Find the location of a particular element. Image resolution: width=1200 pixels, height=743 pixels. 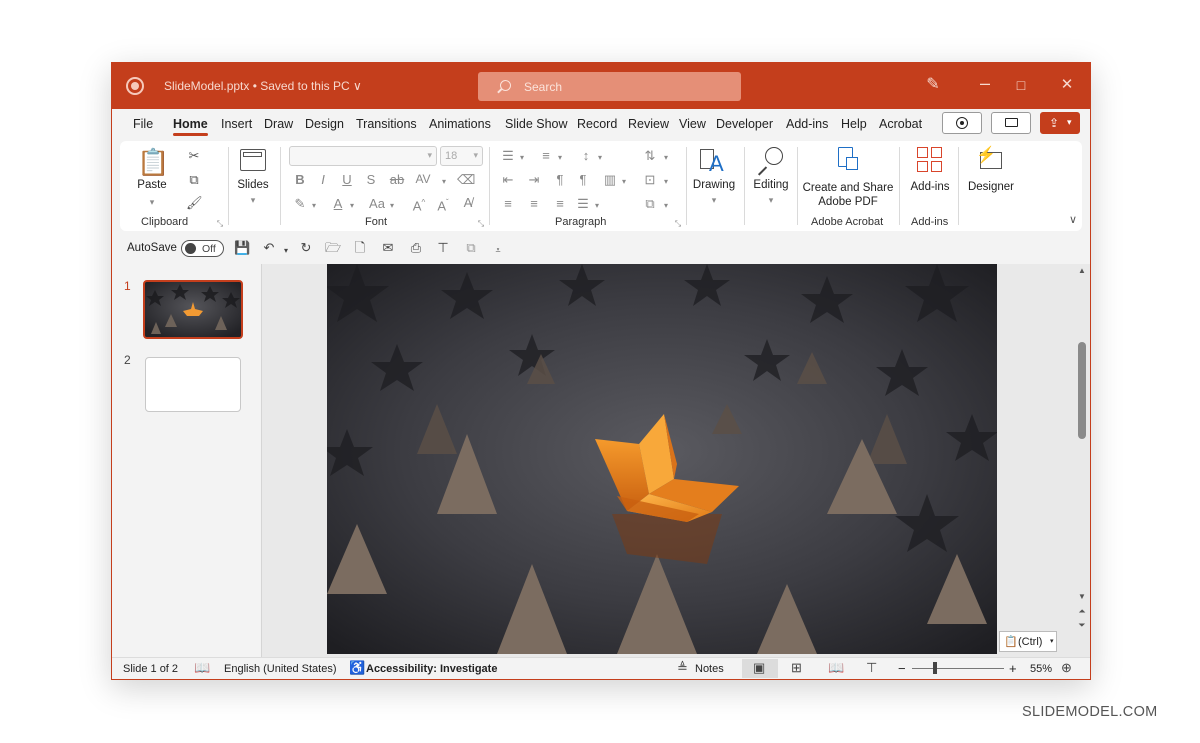

font-name-dropdown: ▾ is located at coordinates (363, 156).